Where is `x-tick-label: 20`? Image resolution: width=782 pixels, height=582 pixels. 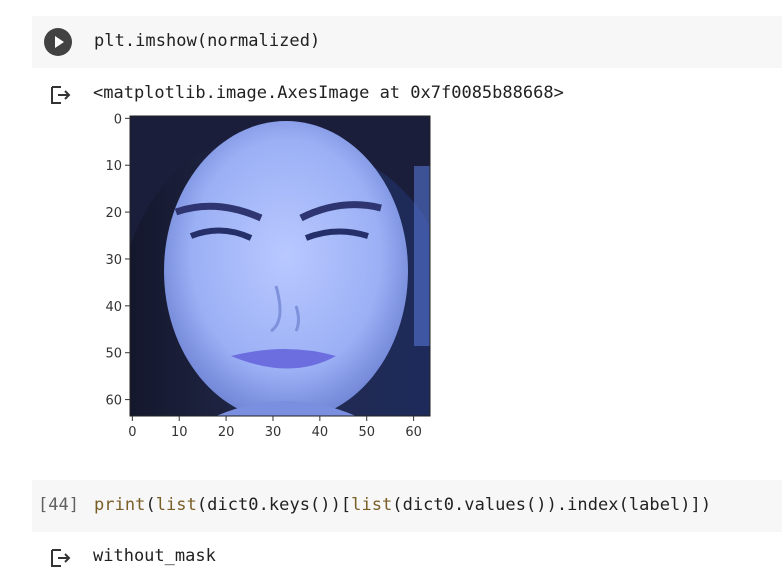
x-tick-label: 20 is located at coordinates (226, 432).